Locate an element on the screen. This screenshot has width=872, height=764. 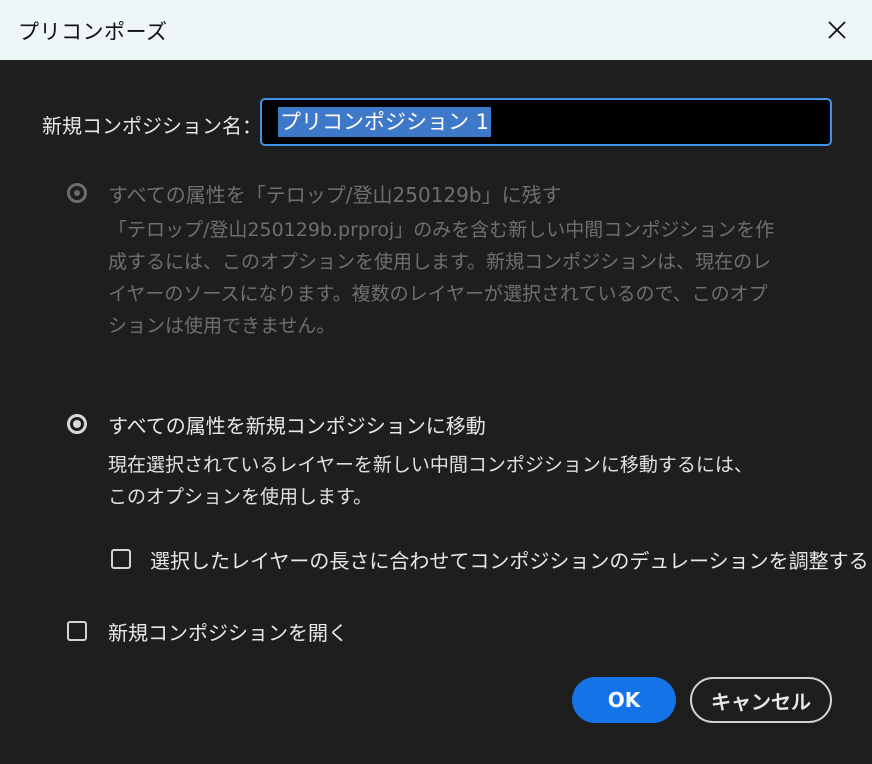
dialog-title: プリコンポーズ is located at coordinates (93, 32).